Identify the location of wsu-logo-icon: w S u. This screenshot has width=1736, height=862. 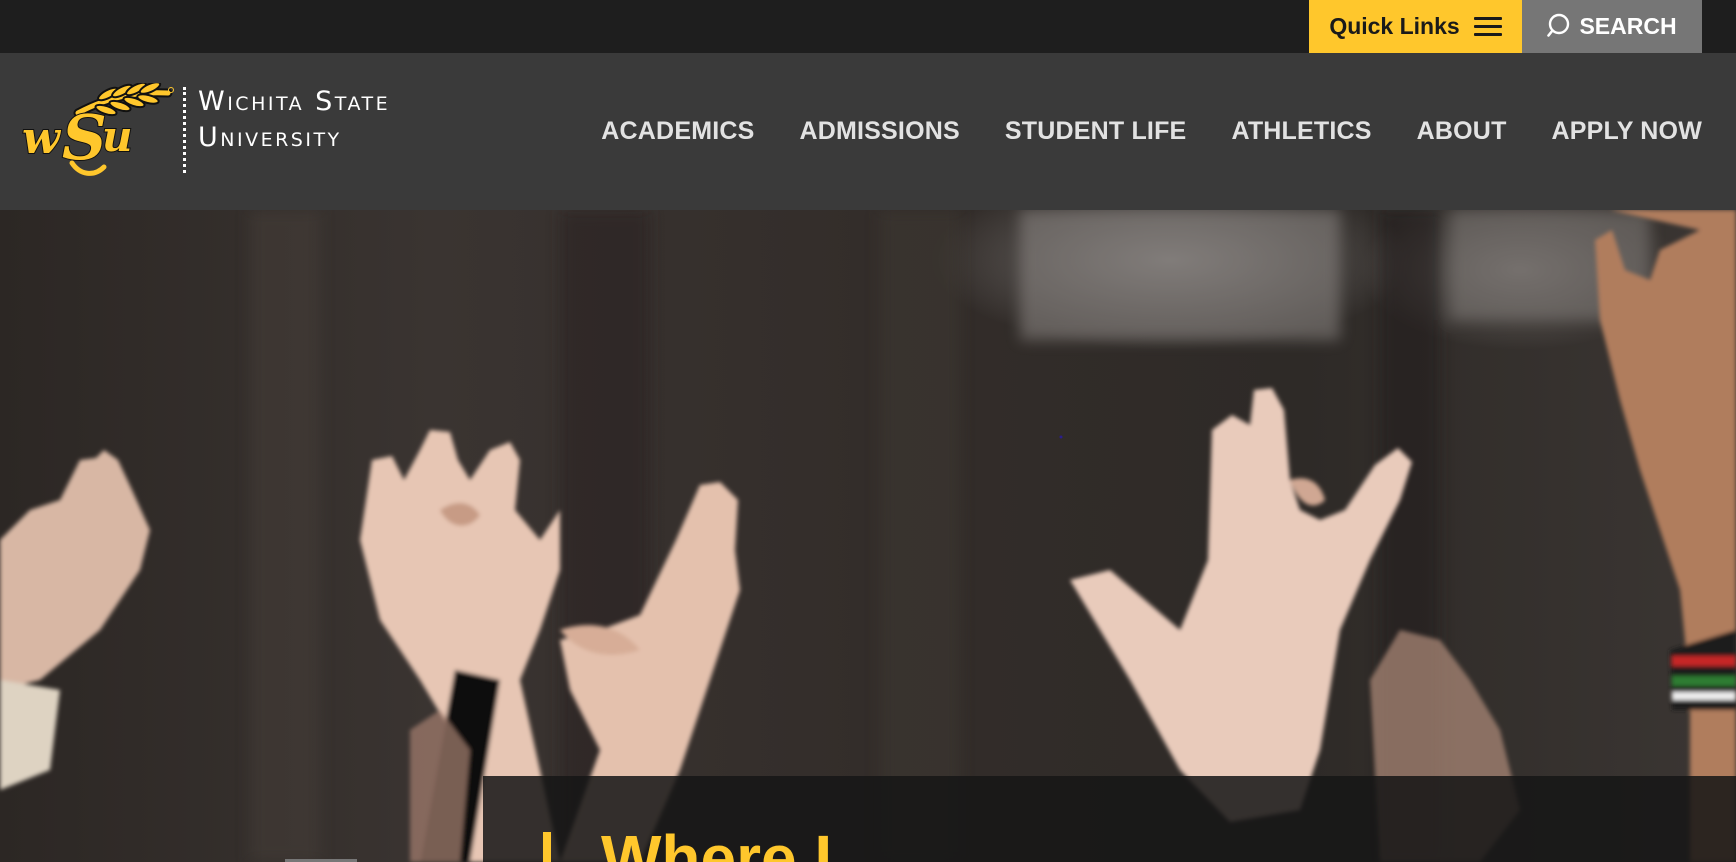
(98, 129).